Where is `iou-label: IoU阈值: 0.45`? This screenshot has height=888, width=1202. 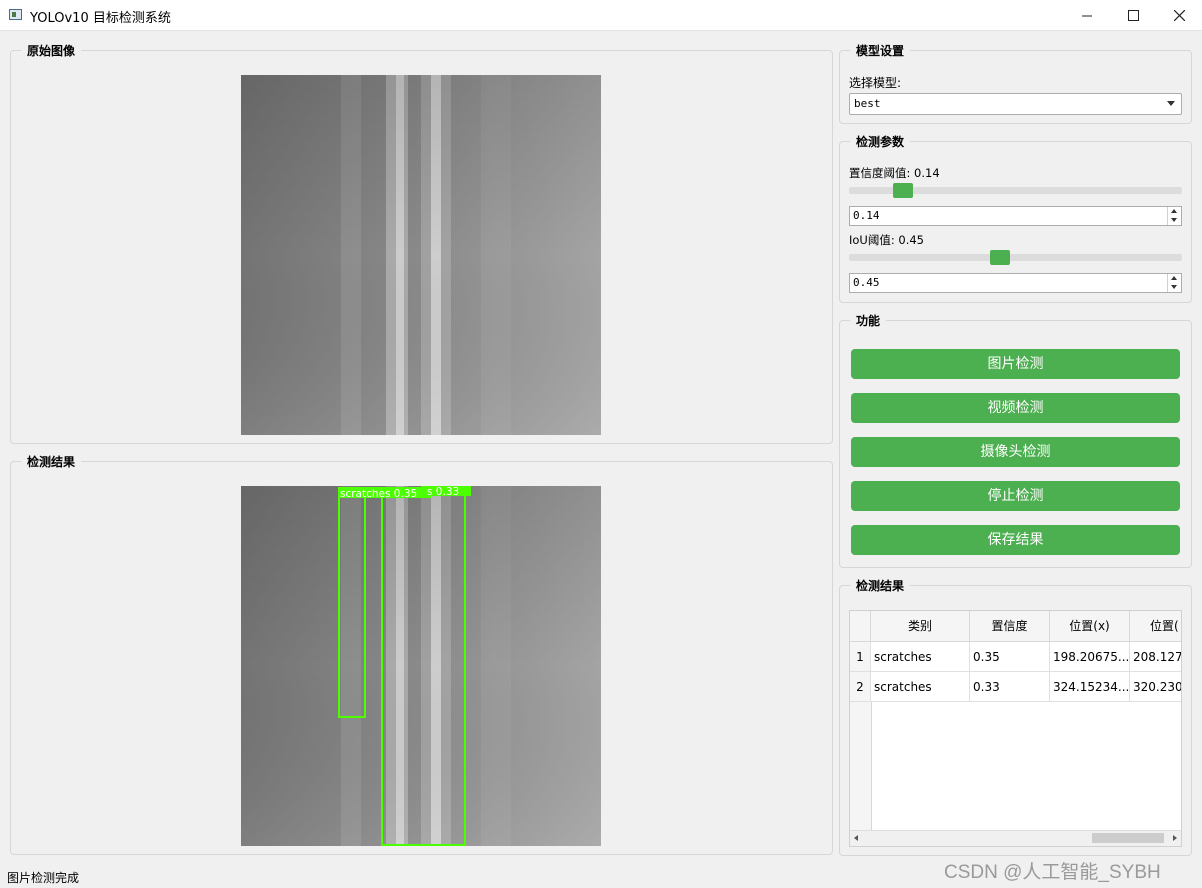
iou-label: IoU阈值: 0.45 is located at coordinates (886, 240).